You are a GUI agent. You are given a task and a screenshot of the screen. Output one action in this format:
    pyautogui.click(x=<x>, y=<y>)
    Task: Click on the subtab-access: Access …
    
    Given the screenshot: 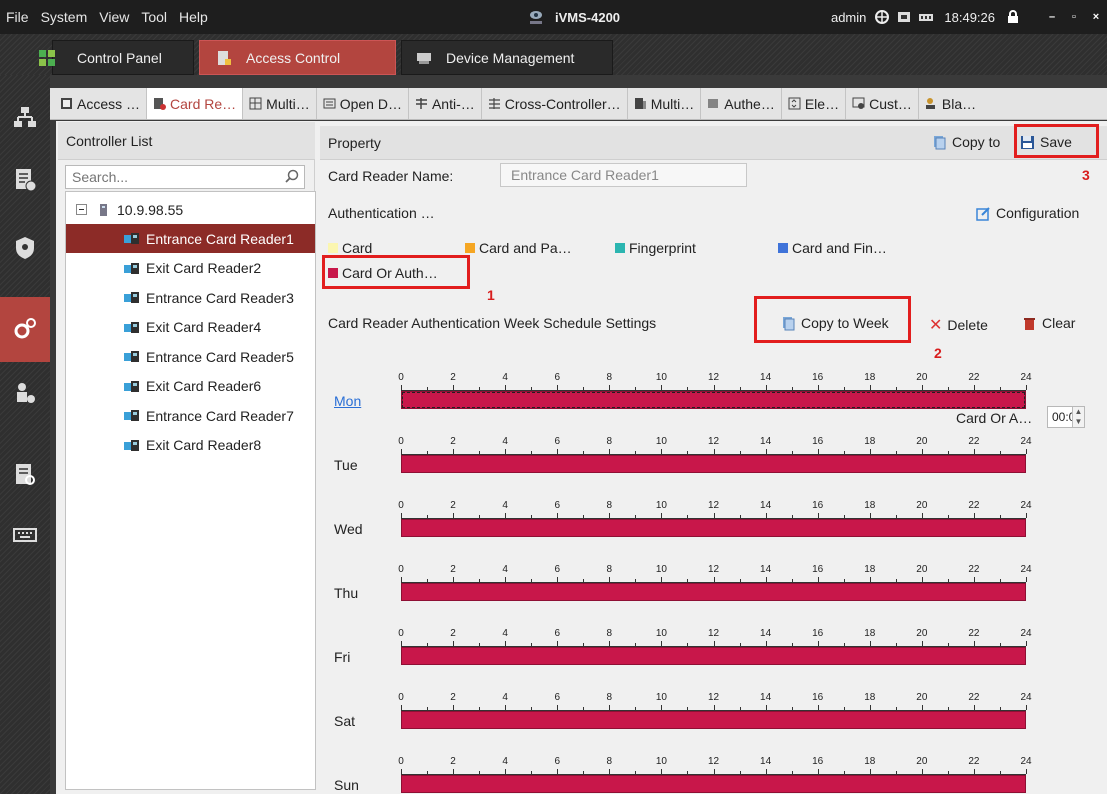 What is the action you would take?
    pyautogui.click(x=99, y=103)
    